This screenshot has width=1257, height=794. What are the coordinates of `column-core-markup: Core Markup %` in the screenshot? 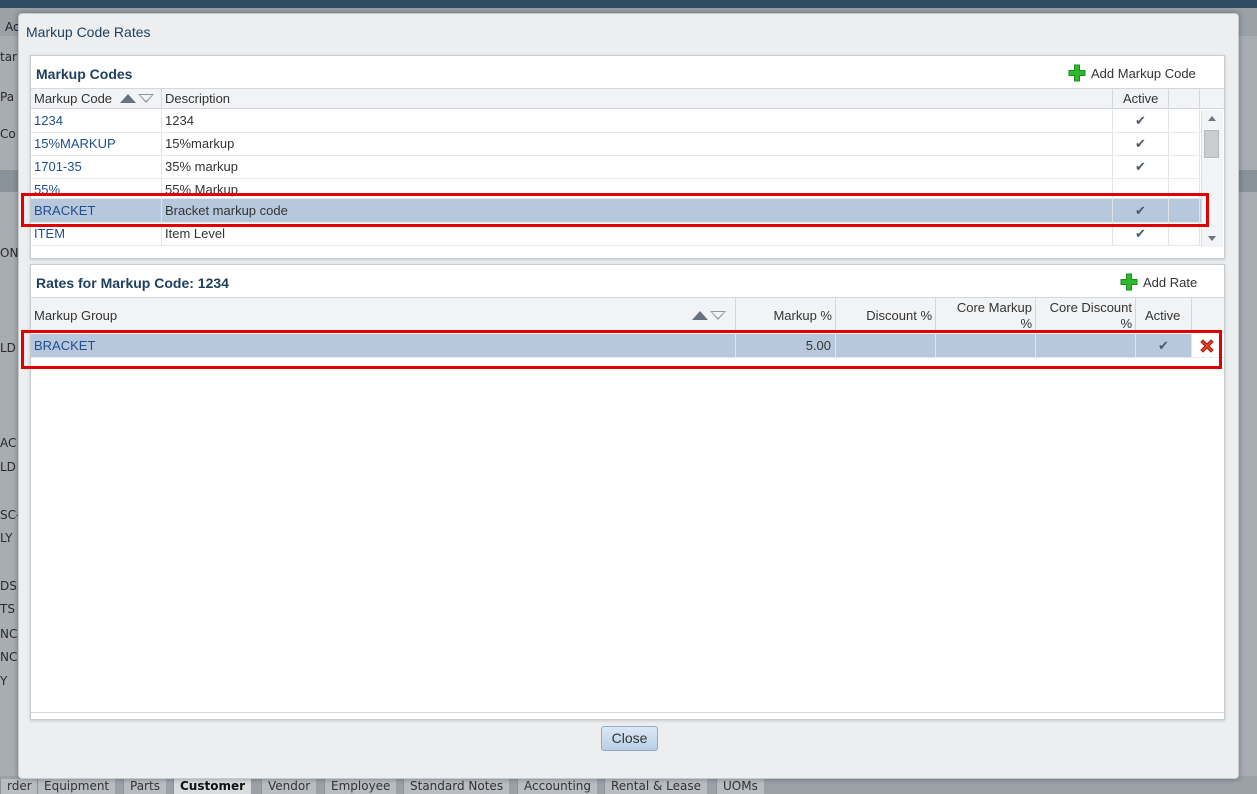 It's located at (986, 315).